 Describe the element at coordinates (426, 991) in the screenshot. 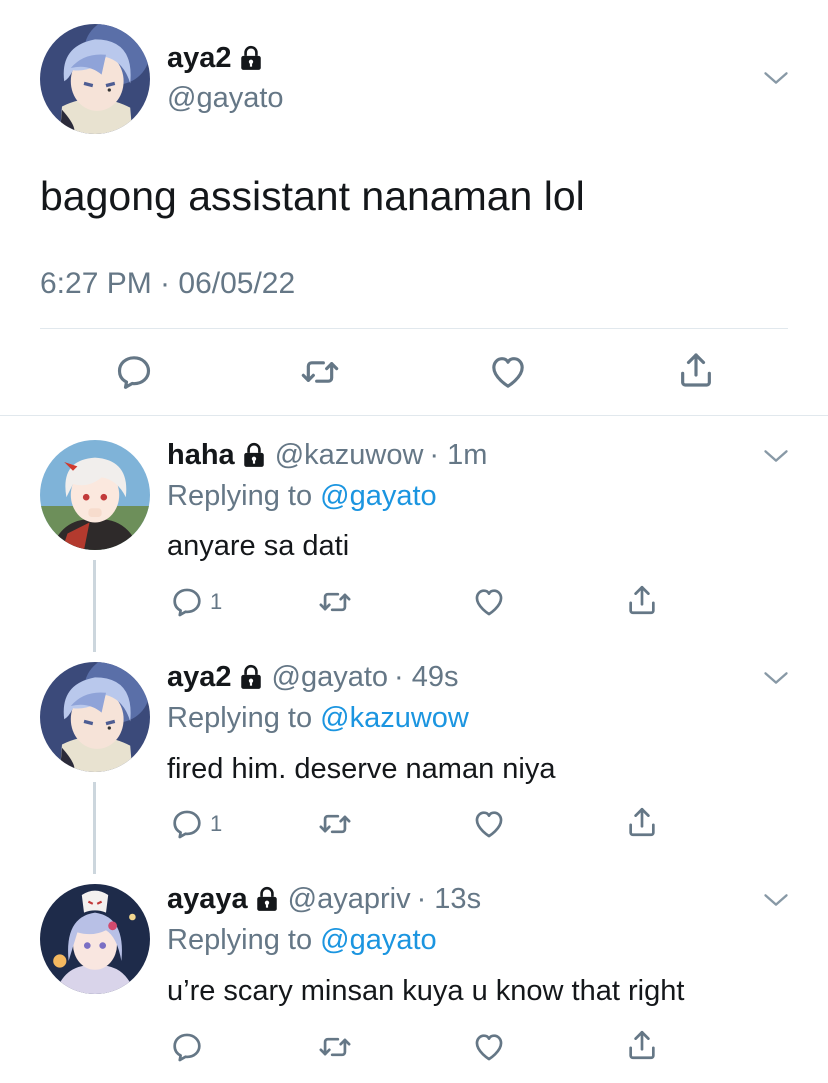

I see `reply-text: u’re scary minsan kuya u know that right` at that location.